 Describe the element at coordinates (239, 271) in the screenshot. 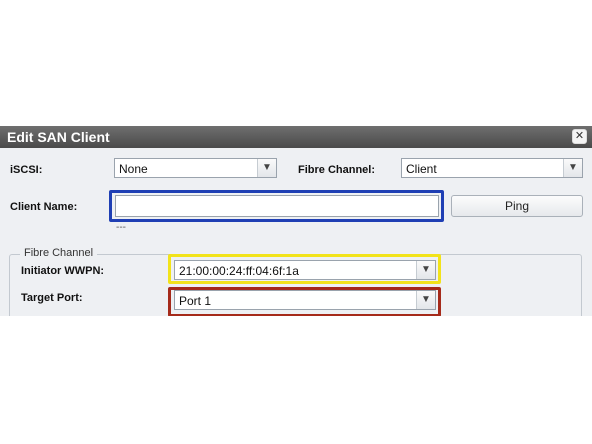

I see `initiator-wwpn-value: 21:00:00:24:ff:04:6f:1a` at that location.